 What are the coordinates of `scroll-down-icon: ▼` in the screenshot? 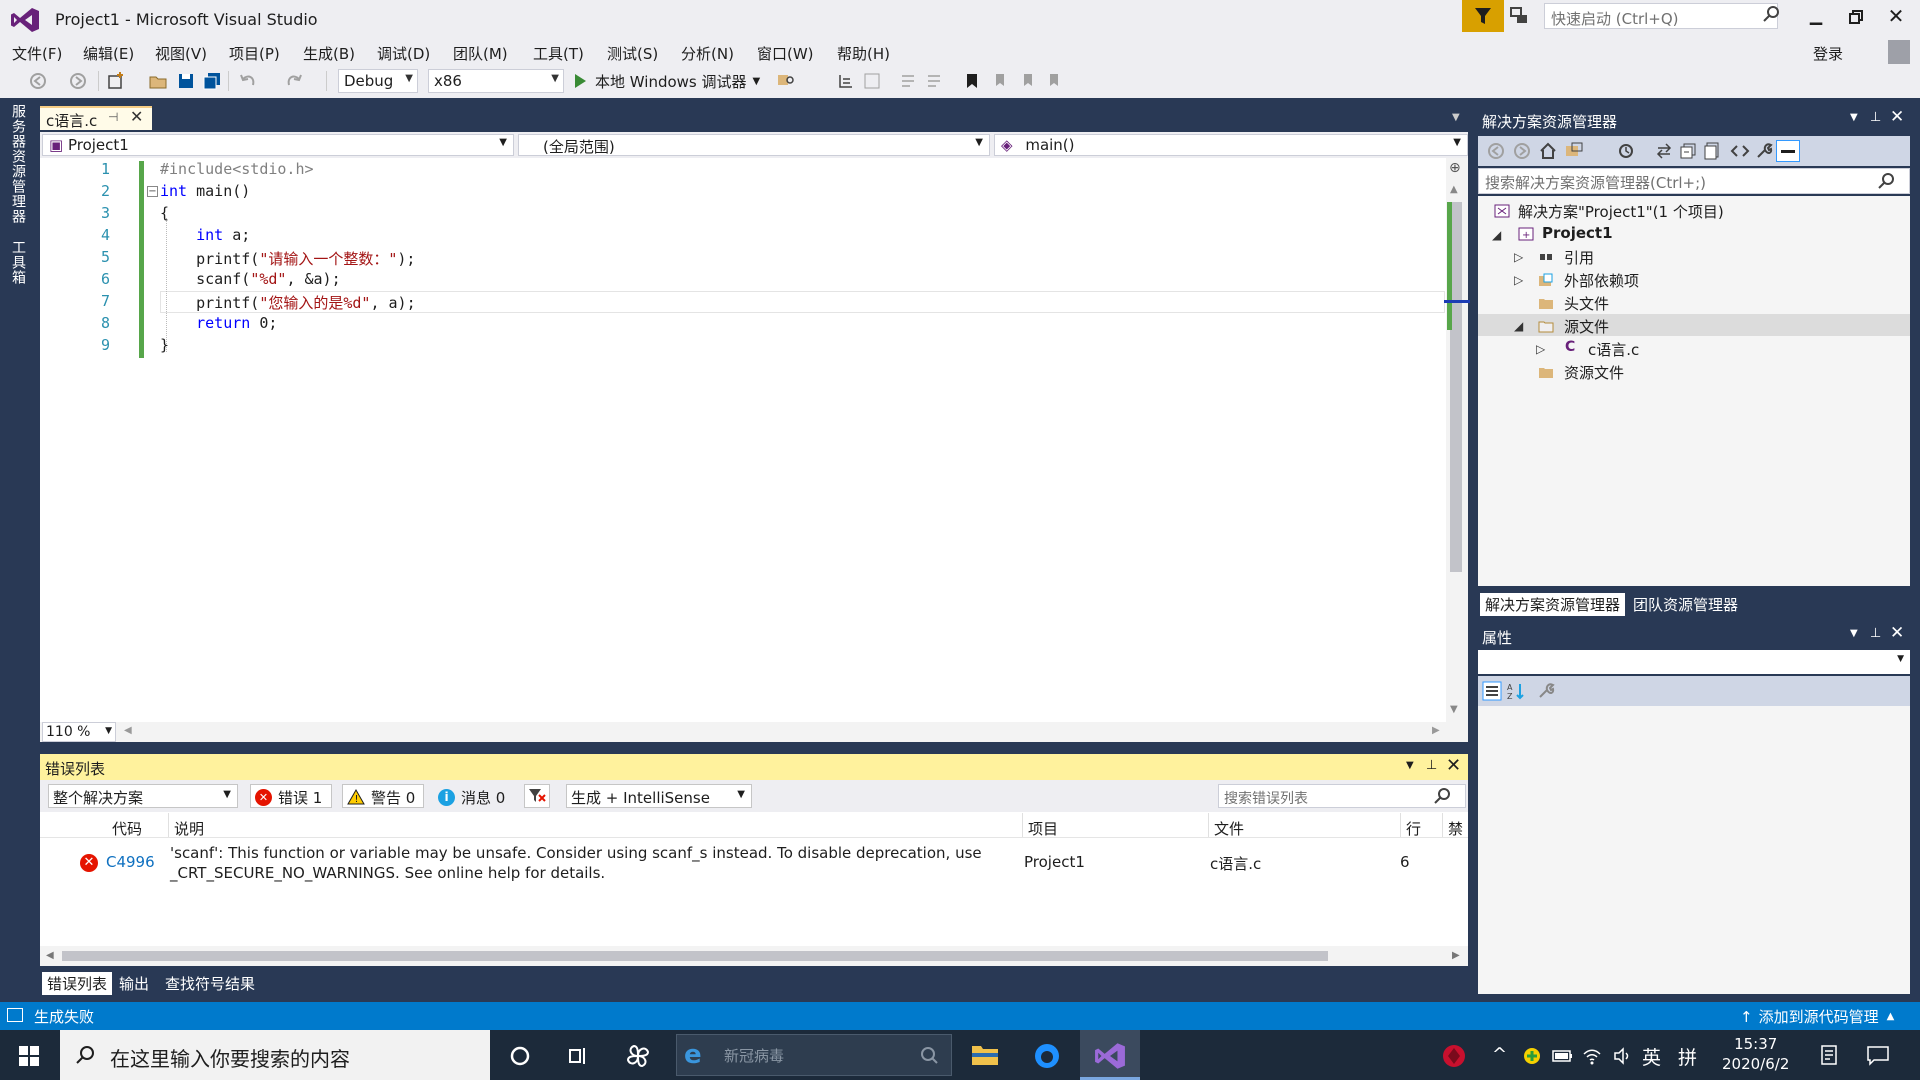 It's located at (1454, 709).